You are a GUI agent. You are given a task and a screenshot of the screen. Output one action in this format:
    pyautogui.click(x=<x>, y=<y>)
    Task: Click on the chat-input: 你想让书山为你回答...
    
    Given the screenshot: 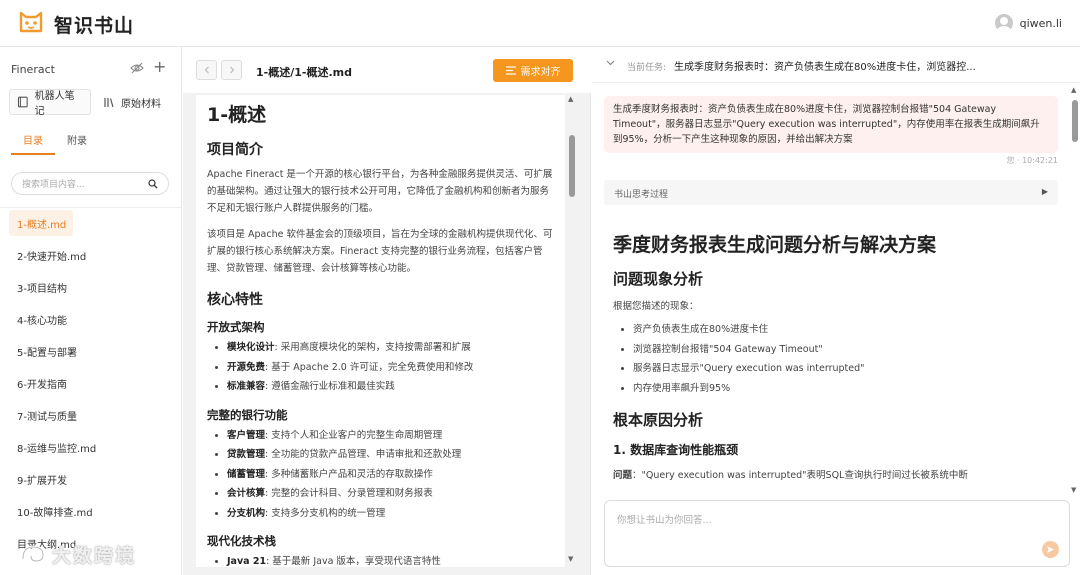 What is the action you would take?
    pyautogui.click(x=837, y=533)
    